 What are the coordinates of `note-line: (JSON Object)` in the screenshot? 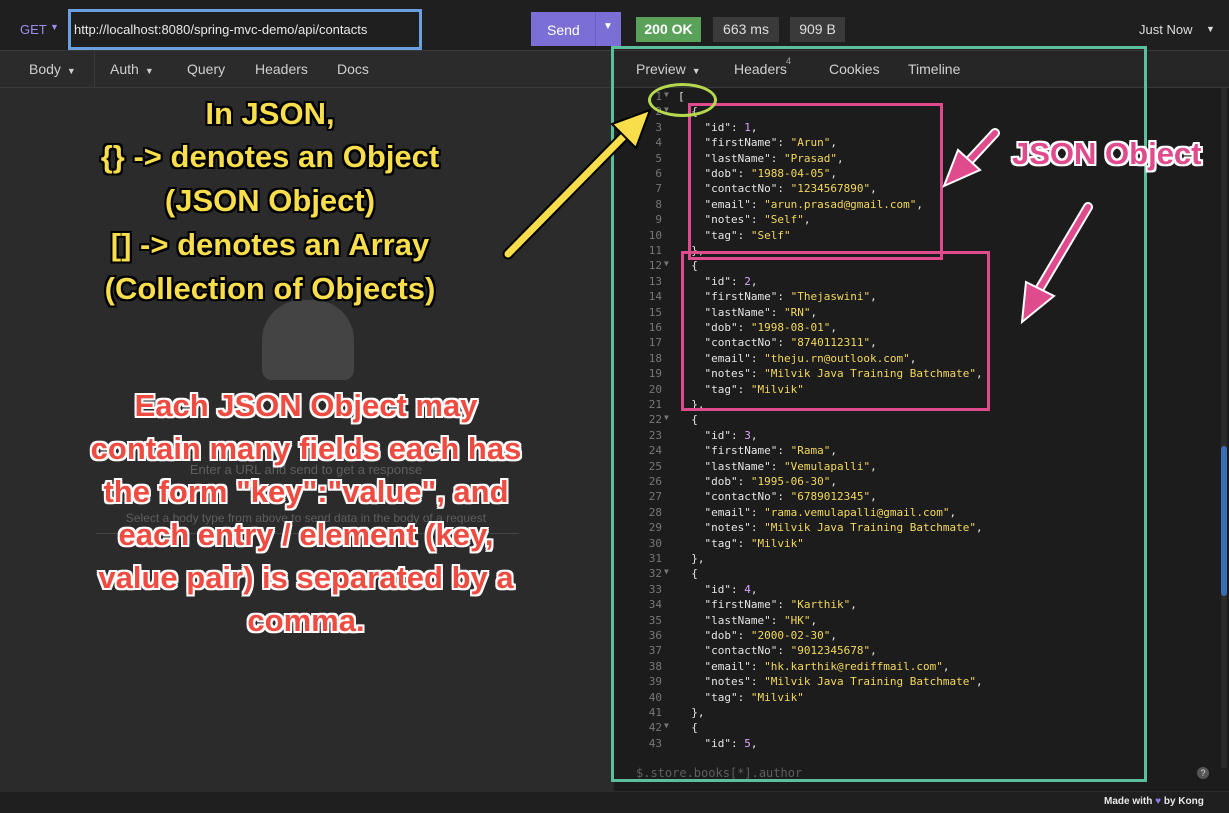 It's located at (270, 200).